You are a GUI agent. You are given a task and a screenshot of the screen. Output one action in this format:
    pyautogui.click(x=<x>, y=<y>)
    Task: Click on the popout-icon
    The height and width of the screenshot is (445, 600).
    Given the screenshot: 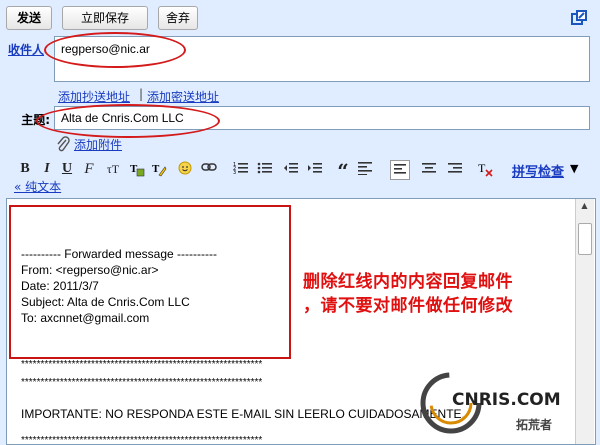 What is the action you would take?
    pyautogui.click(x=579, y=18)
    